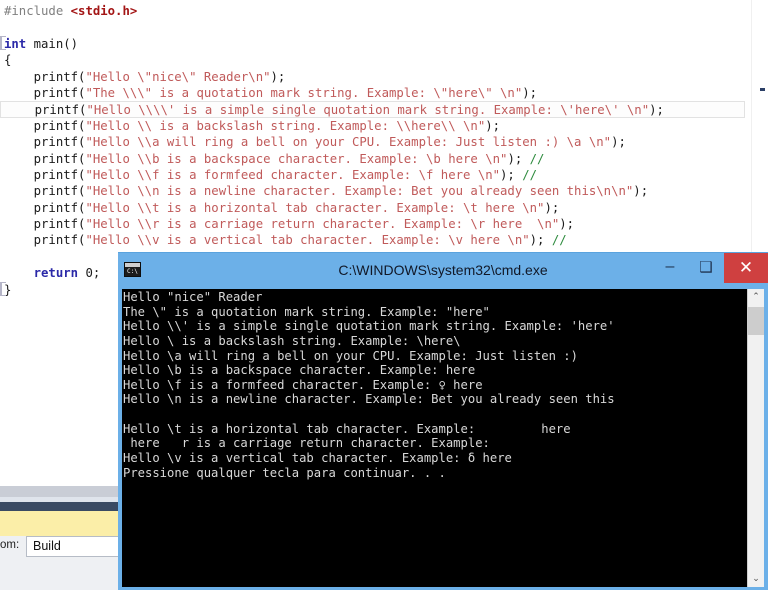 The width and height of the screenshot is (768, 590). Describe the element at coordinates (372, 77) in the screenshot. I see `code-line: printf("Hello \"nice\" Reader\n");` at that location.